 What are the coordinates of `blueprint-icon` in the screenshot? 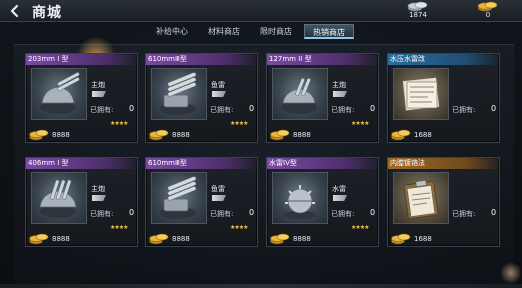 It's located at (421, 94).